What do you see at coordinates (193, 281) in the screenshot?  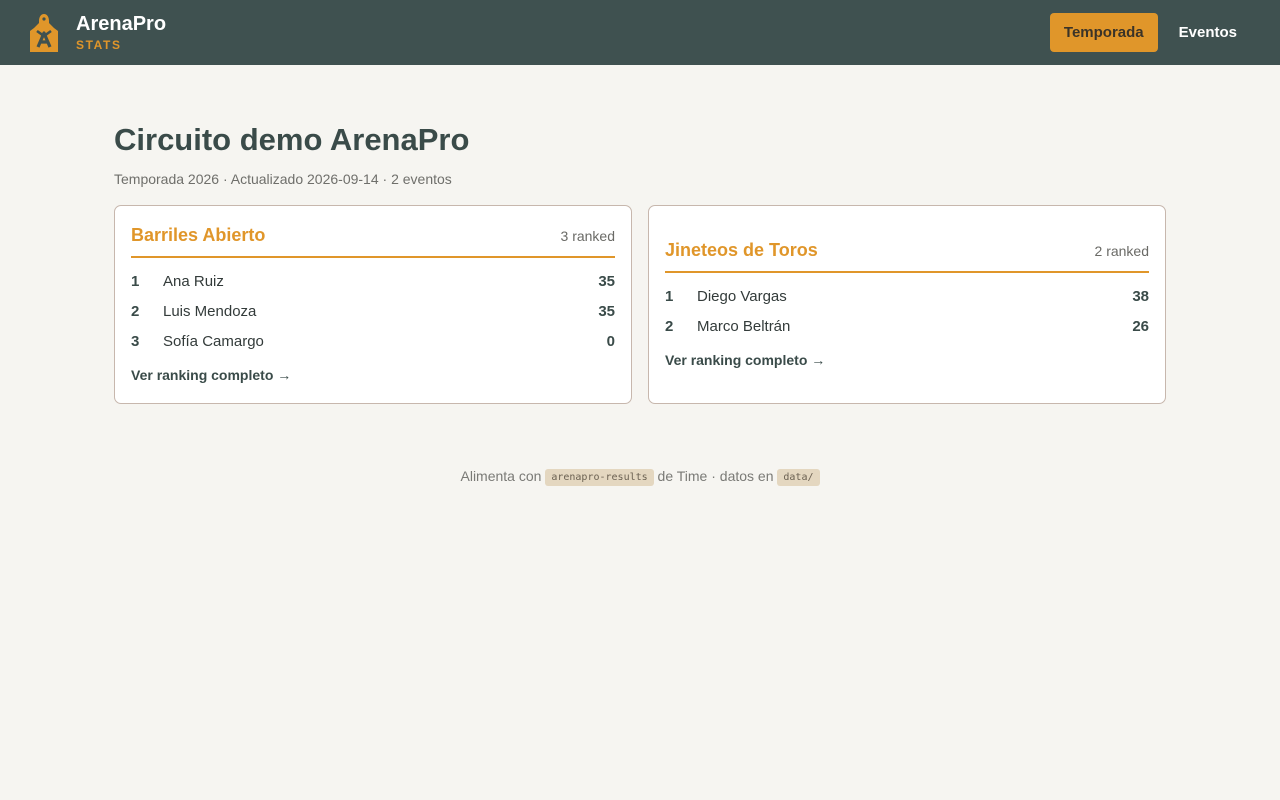 I see `competitor-name: Ana Ruiz` at bounding box center [193, 281].